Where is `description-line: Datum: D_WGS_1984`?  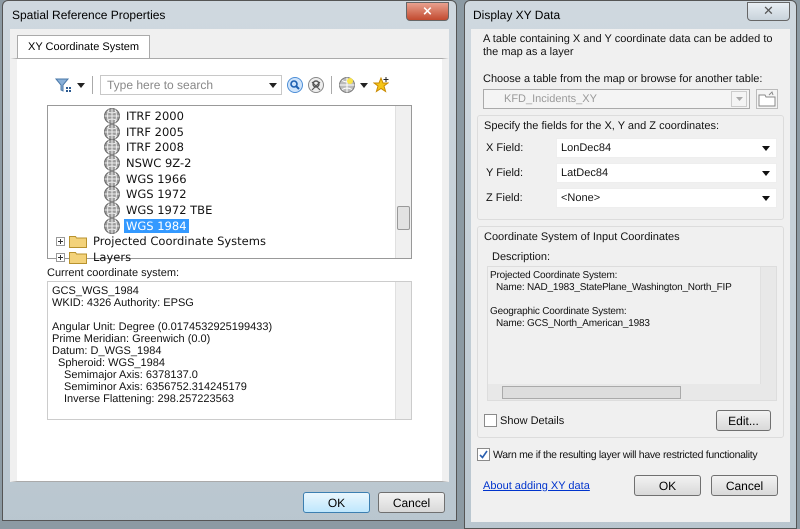
description-line: Datum: D_WGS_1984 is located at coordinates (107, 351).